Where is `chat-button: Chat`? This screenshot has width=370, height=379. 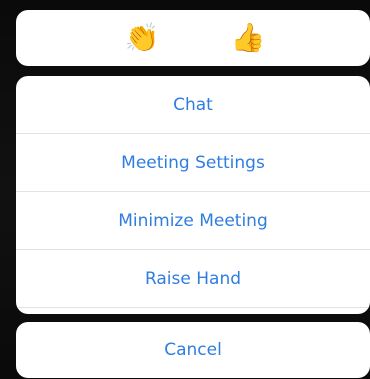 chat-button: Chat is located at coordinates (193, 104).